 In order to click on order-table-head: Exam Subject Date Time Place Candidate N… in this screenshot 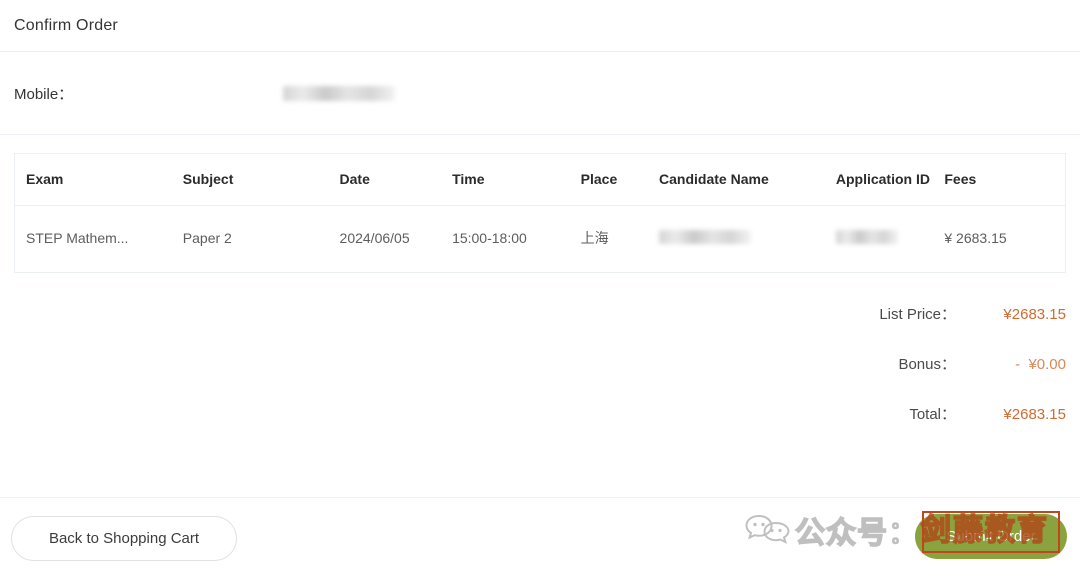, I will do `click(540, 180)`.